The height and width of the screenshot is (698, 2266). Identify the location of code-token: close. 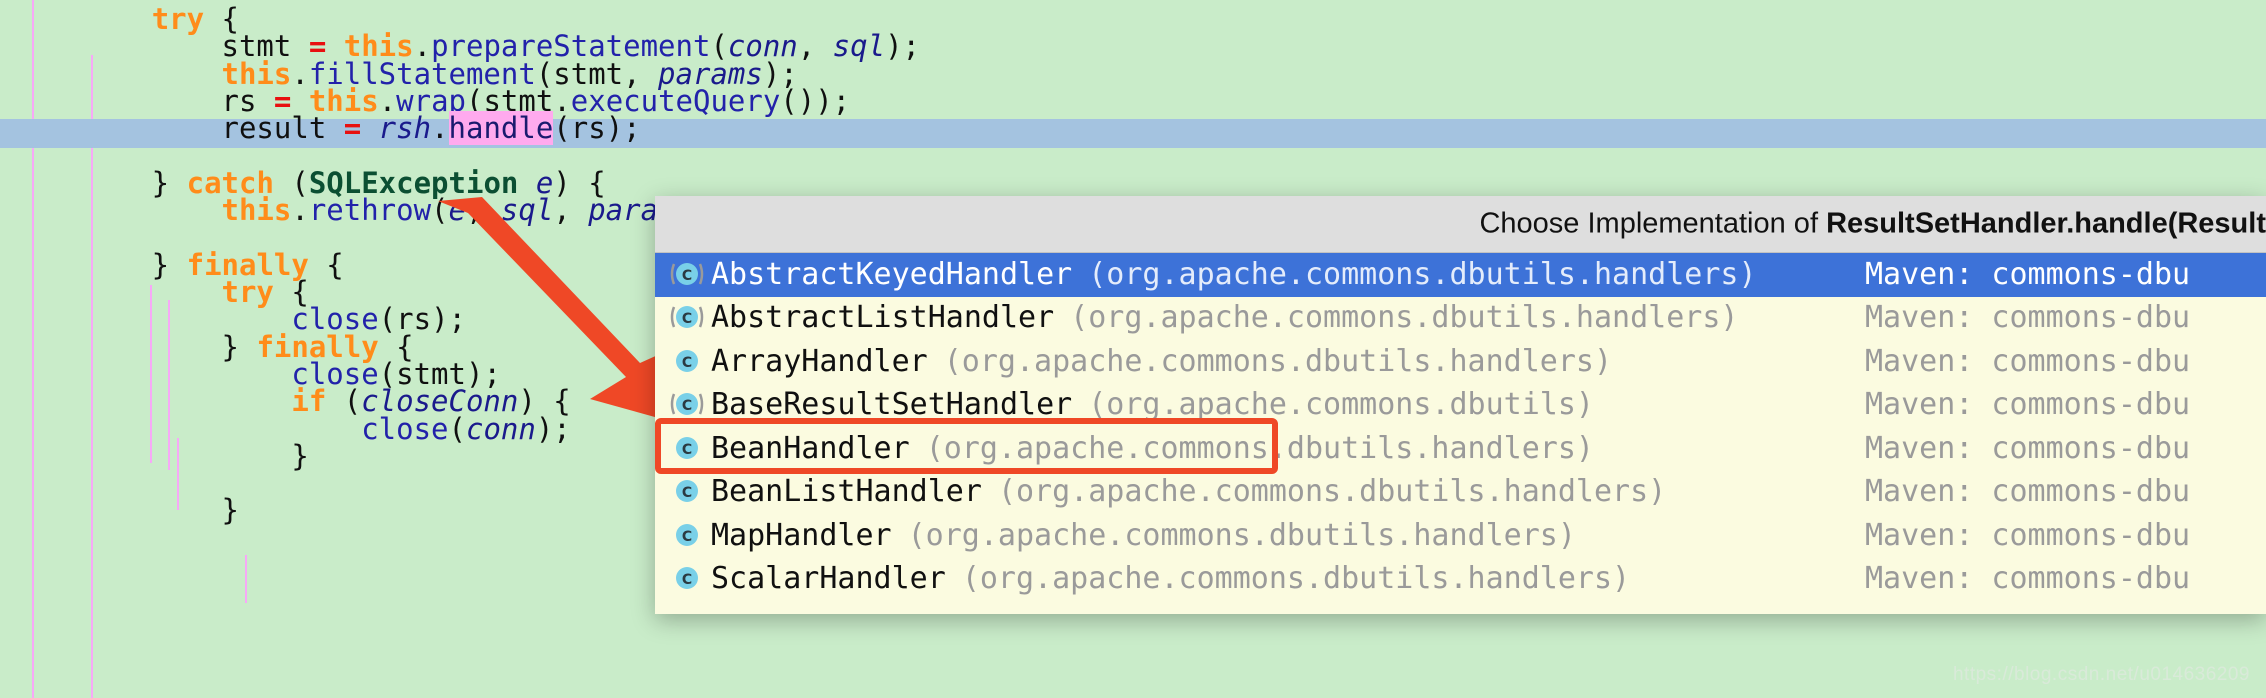
(405, 428).